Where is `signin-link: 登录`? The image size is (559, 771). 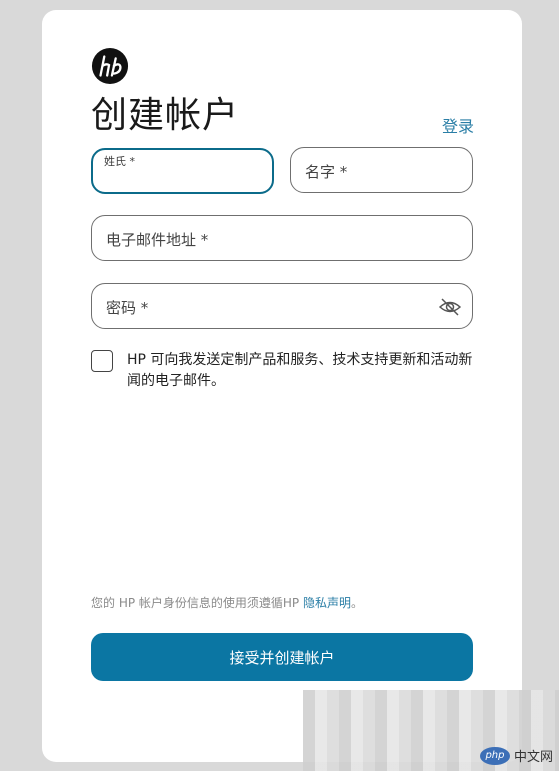 signin-link: 登录 is located at coordinates (458, 125).